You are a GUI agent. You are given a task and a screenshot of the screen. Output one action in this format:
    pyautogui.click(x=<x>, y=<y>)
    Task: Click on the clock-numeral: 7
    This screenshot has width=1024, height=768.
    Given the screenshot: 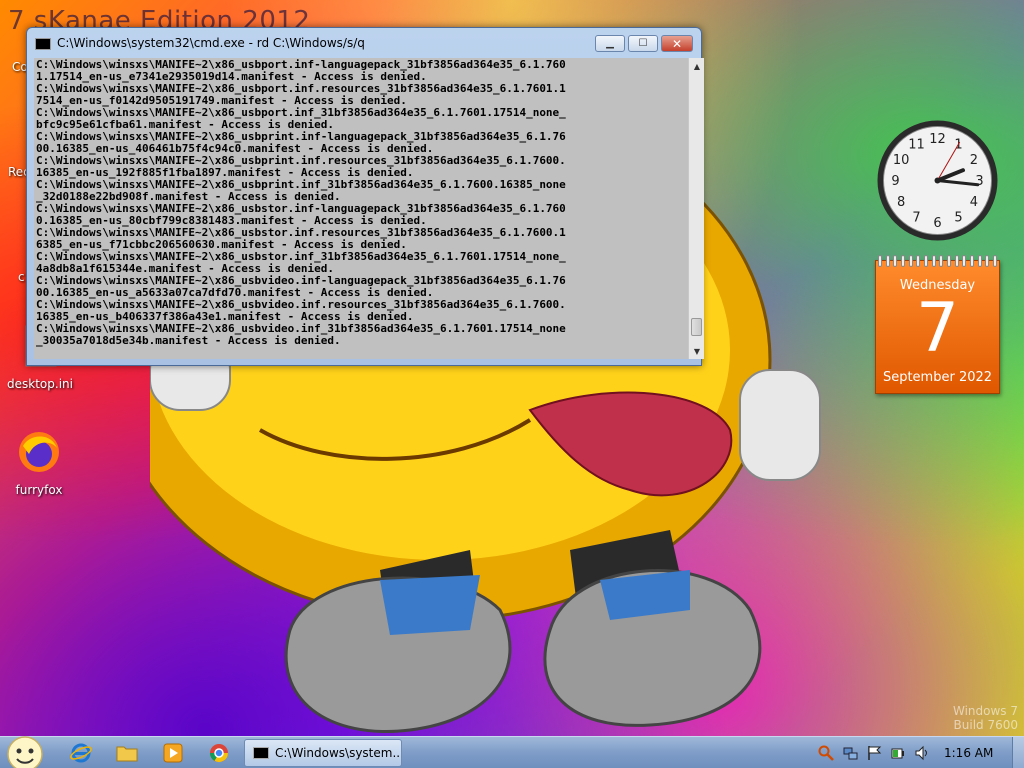 What is the action you would take?
    pyautogui.click(x=916, y=217)
    